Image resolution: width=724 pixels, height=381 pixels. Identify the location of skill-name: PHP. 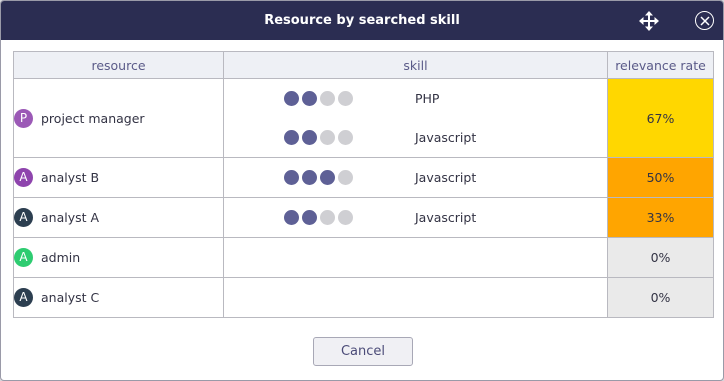
(427, 98).